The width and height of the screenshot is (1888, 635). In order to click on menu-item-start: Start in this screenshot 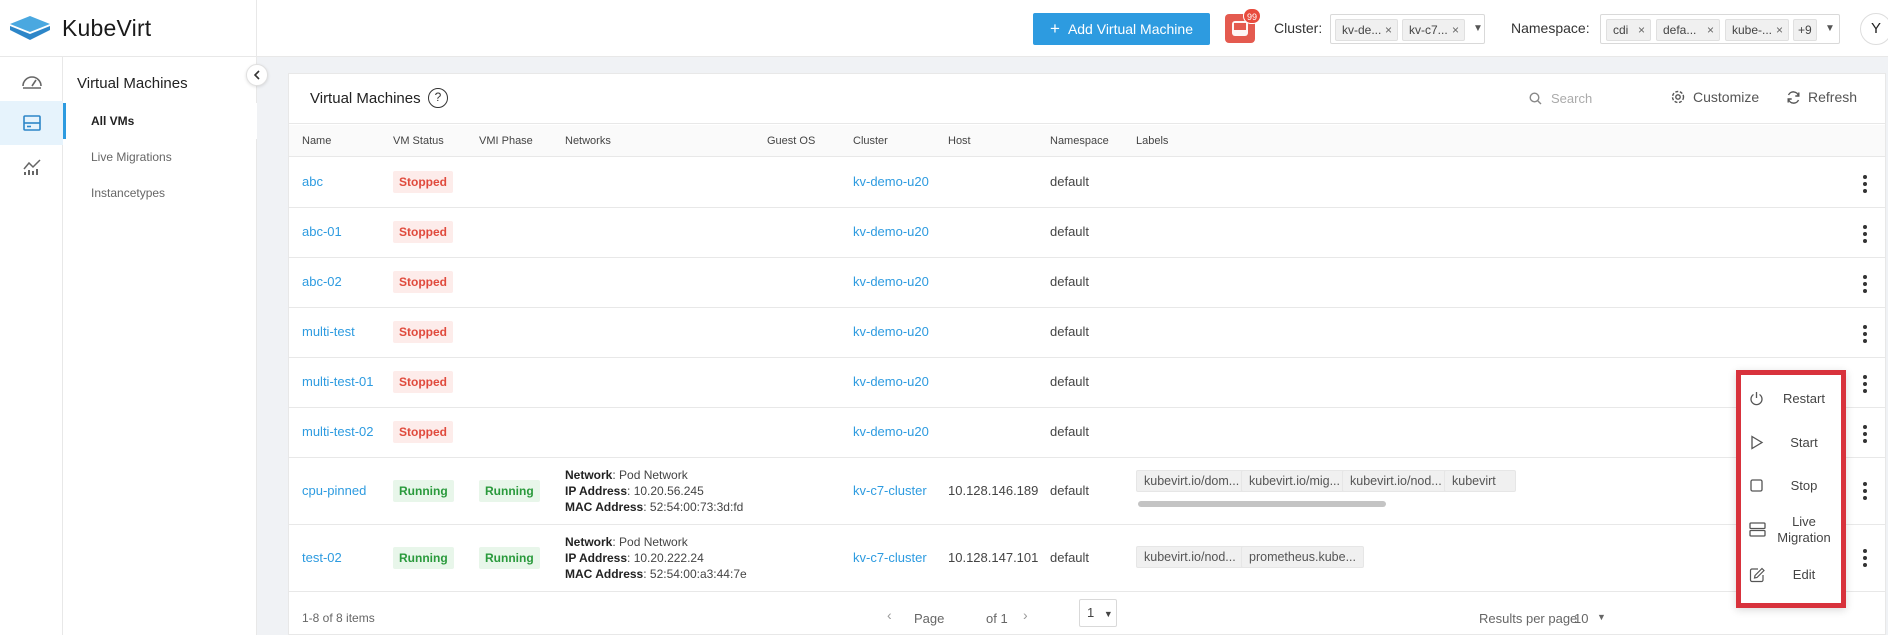, I will do `click(1791, 443)`.